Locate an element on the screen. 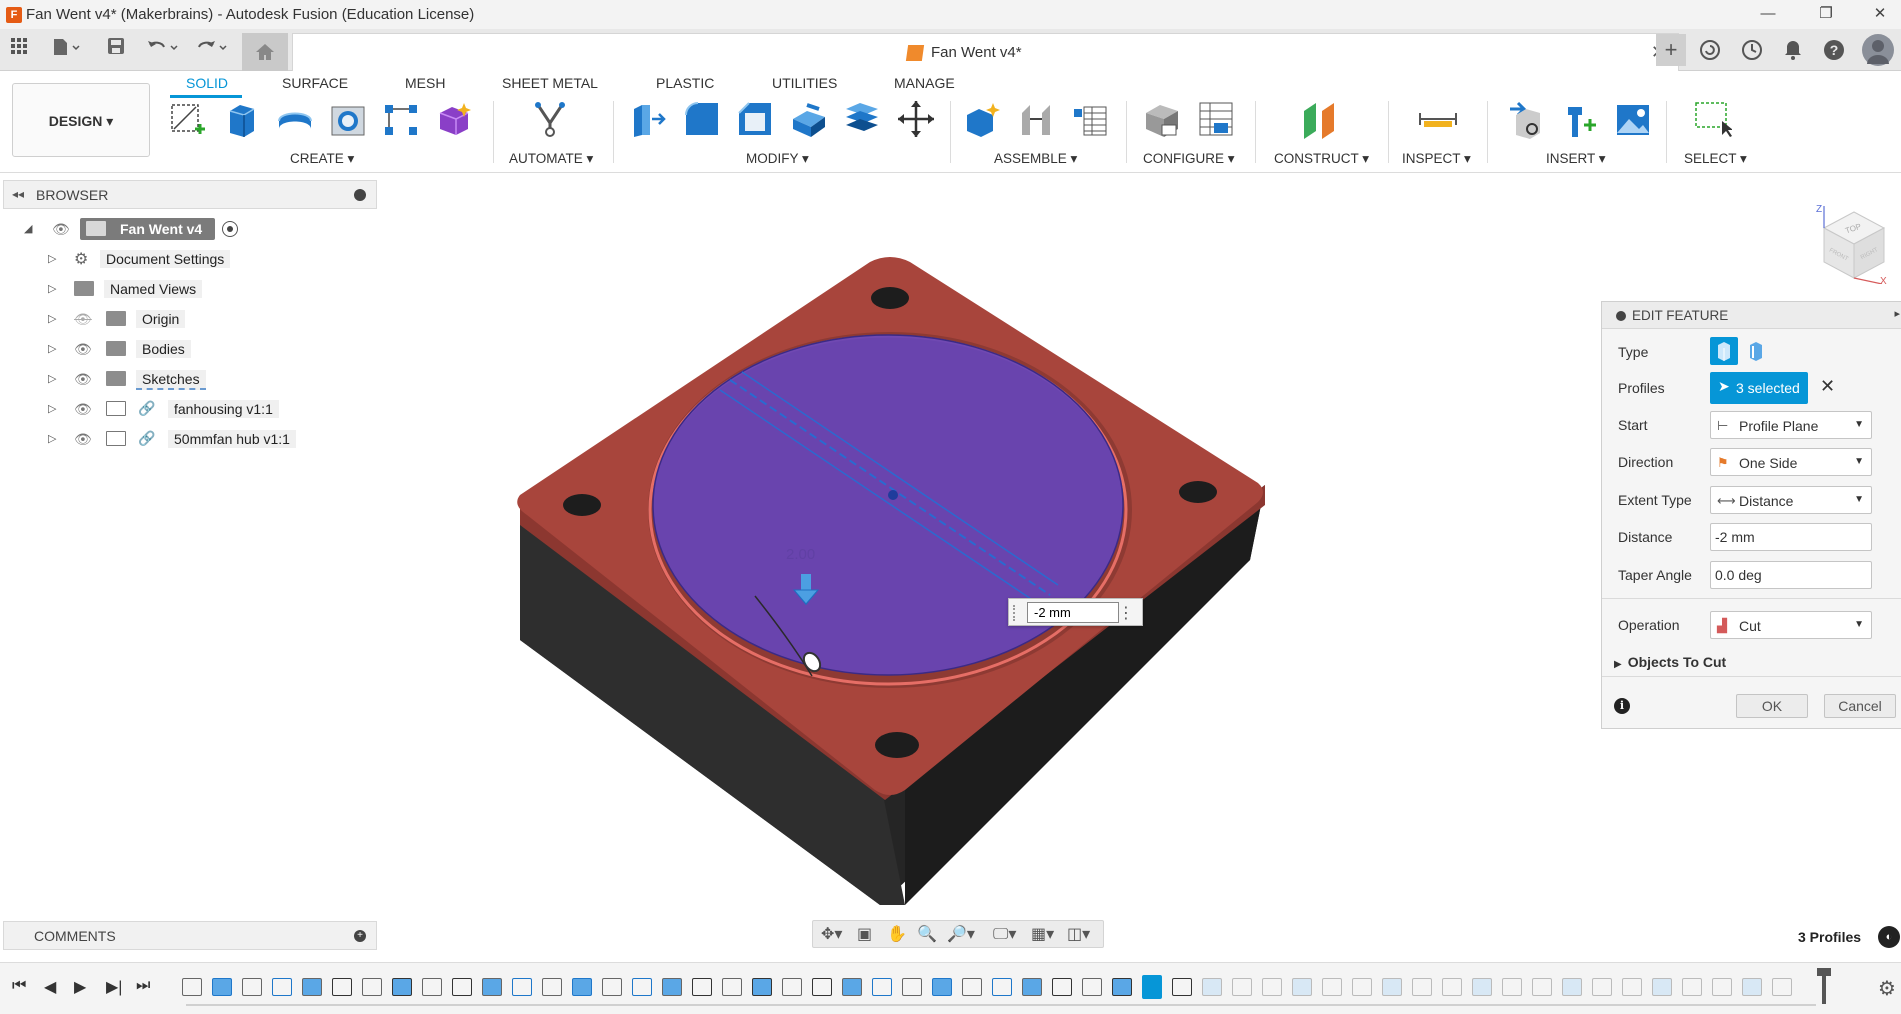 The image size is (1901, 1014). create-group-label: CREATE ▾ is located at coordinates (322, 159).